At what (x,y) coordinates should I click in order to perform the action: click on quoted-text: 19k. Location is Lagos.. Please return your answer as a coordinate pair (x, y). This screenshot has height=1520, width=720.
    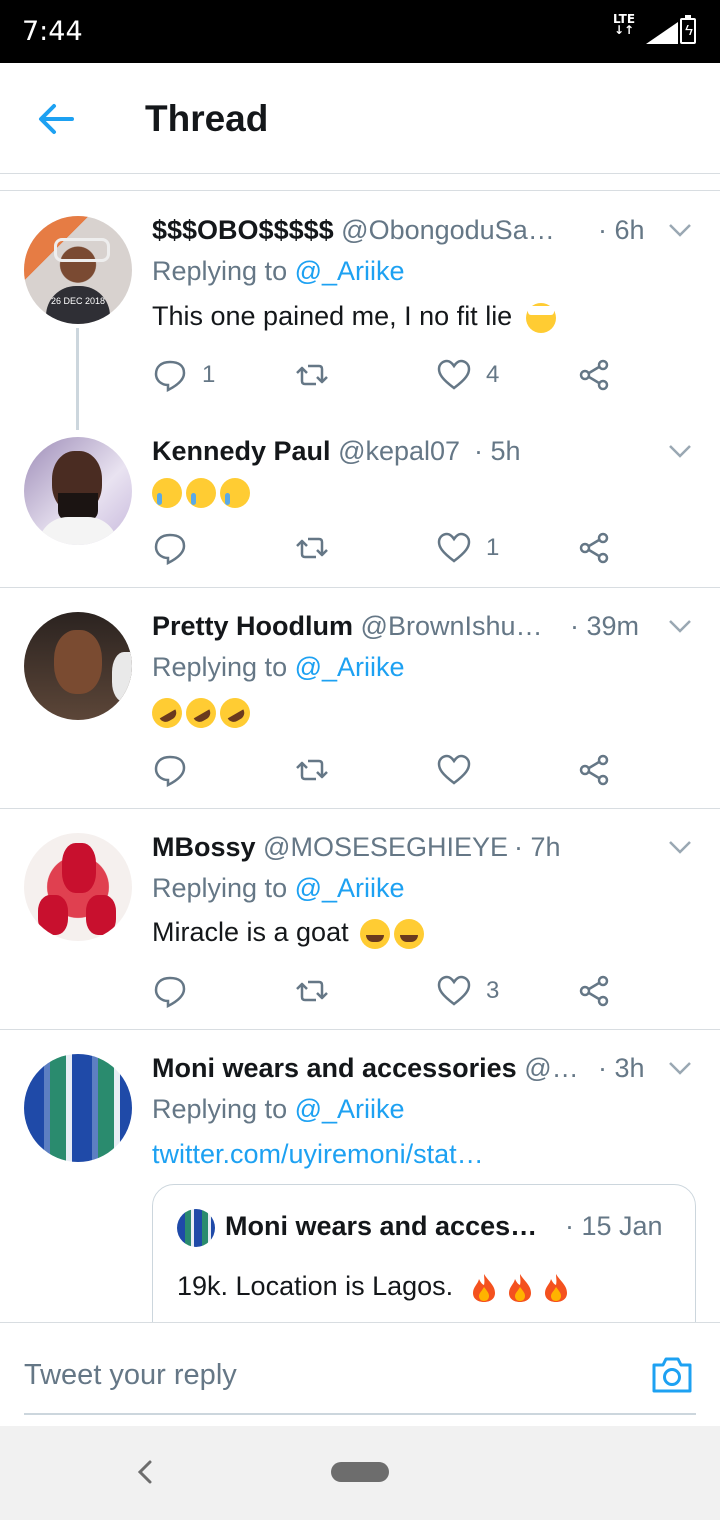
    Looking at the image, I should click on (373, 1287).